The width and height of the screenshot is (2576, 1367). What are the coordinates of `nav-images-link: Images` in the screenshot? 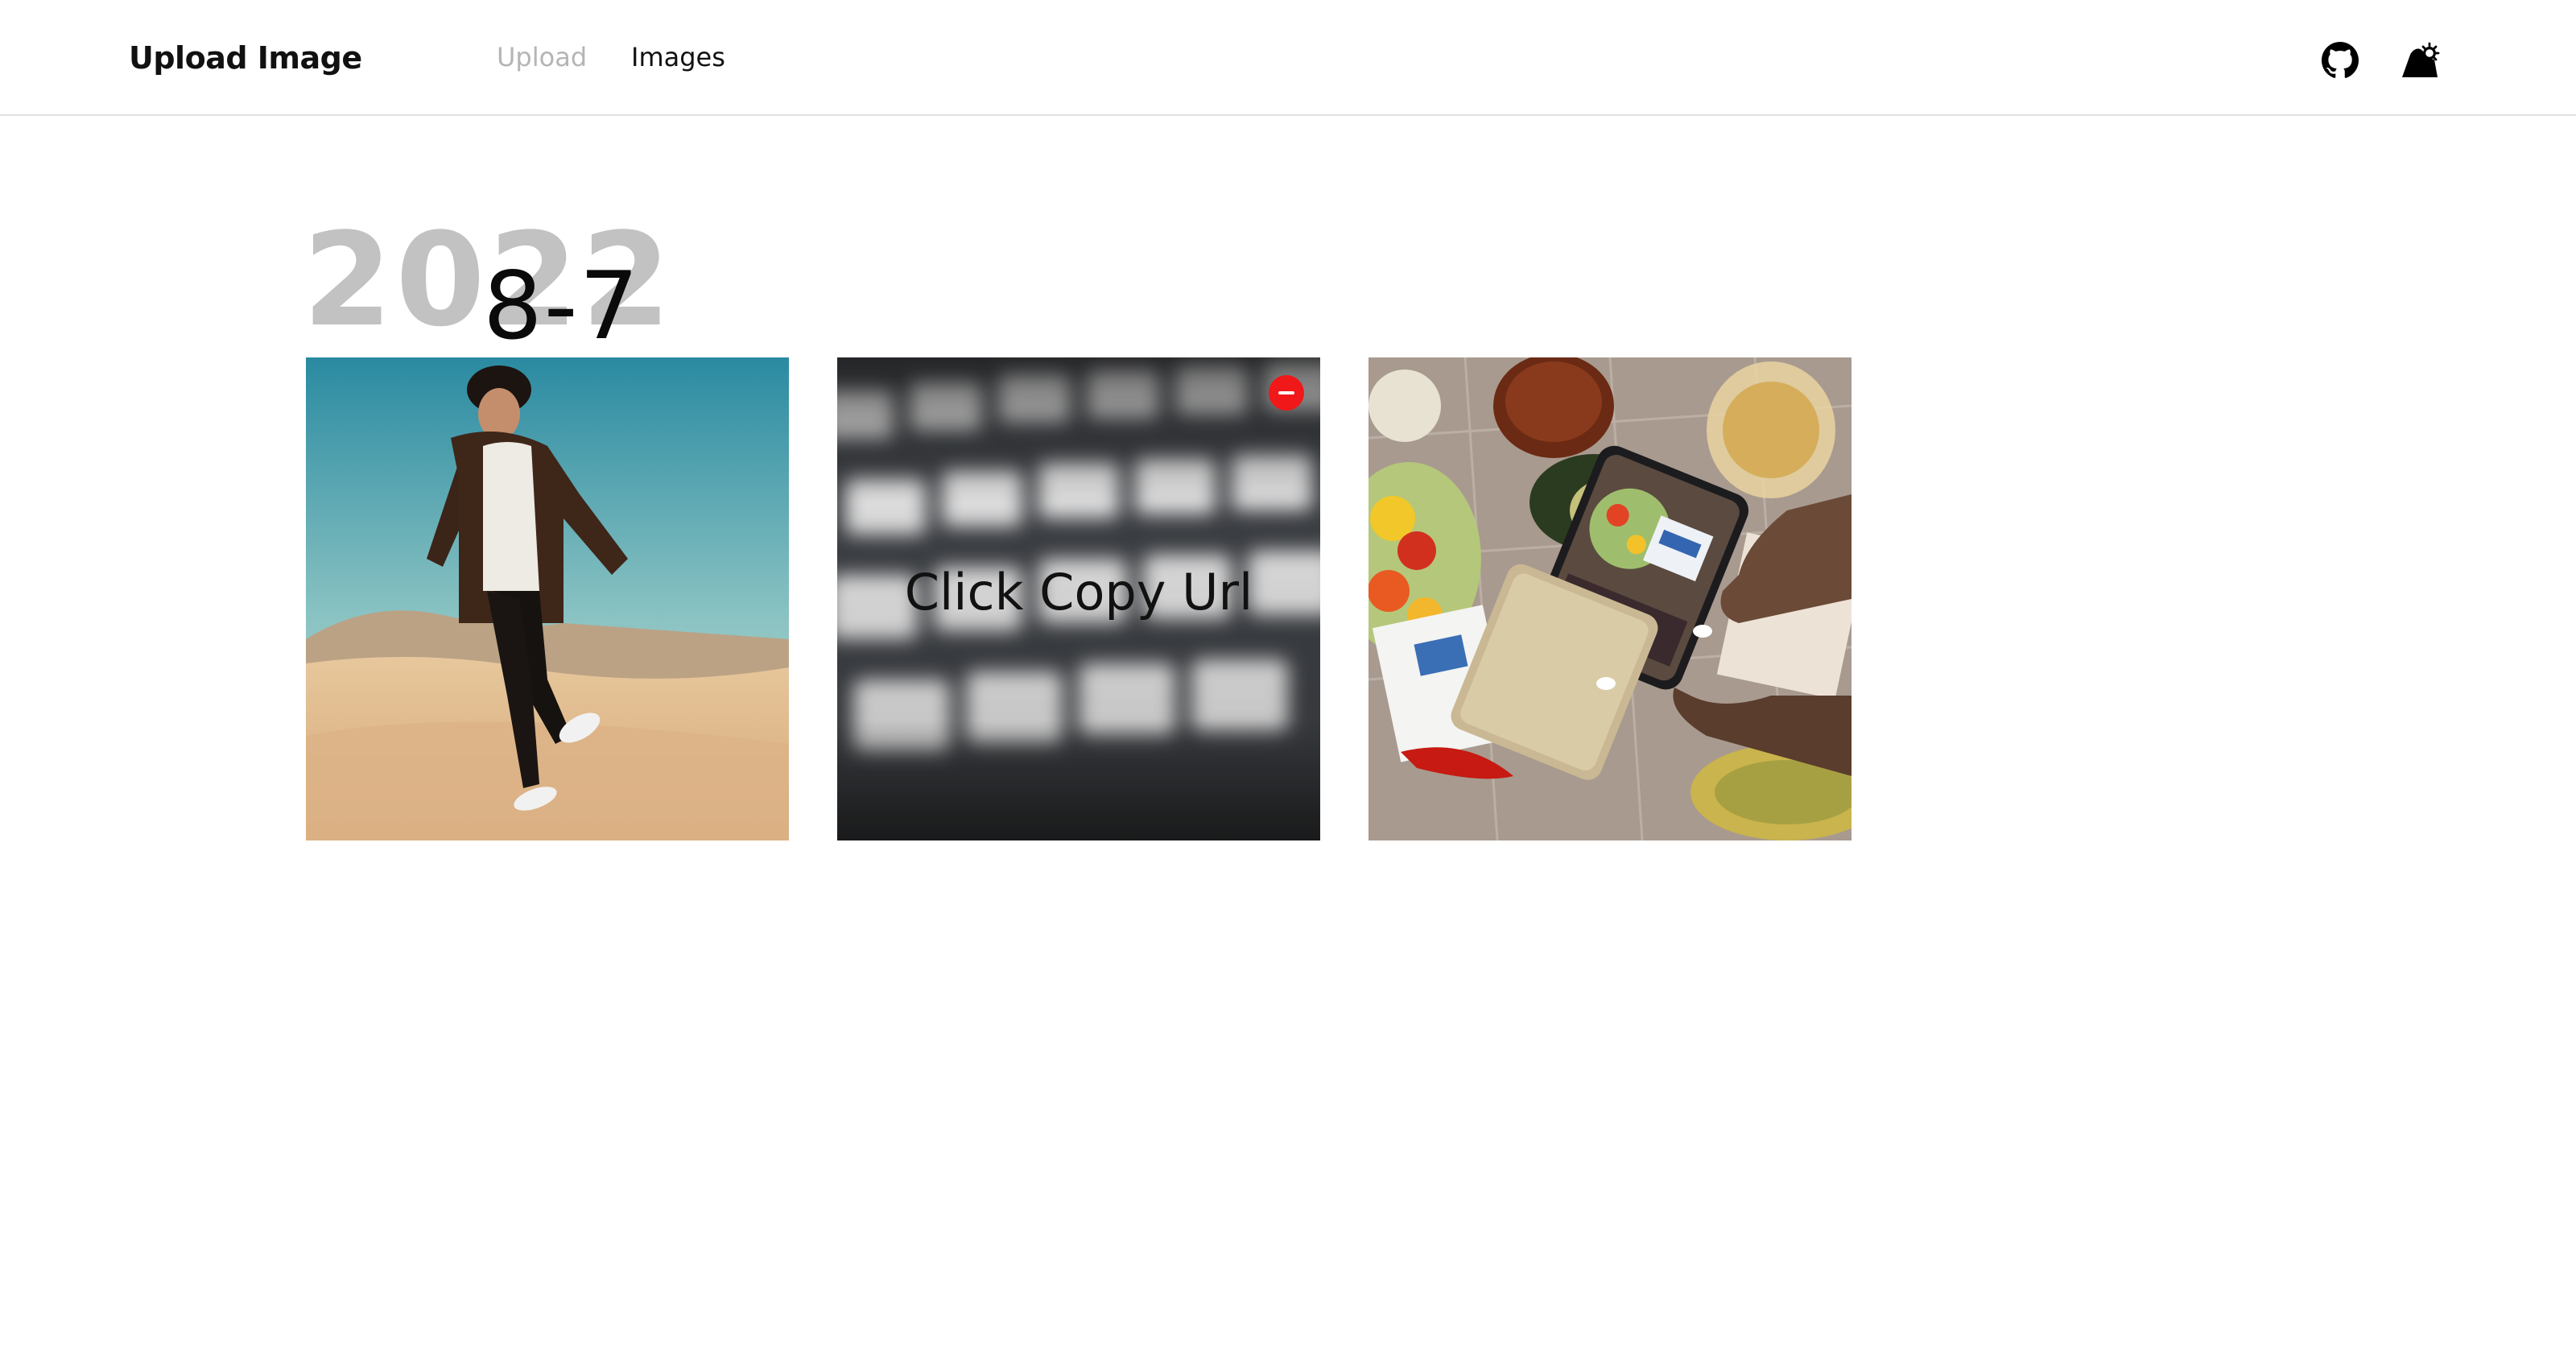 It's located at (678, 57).